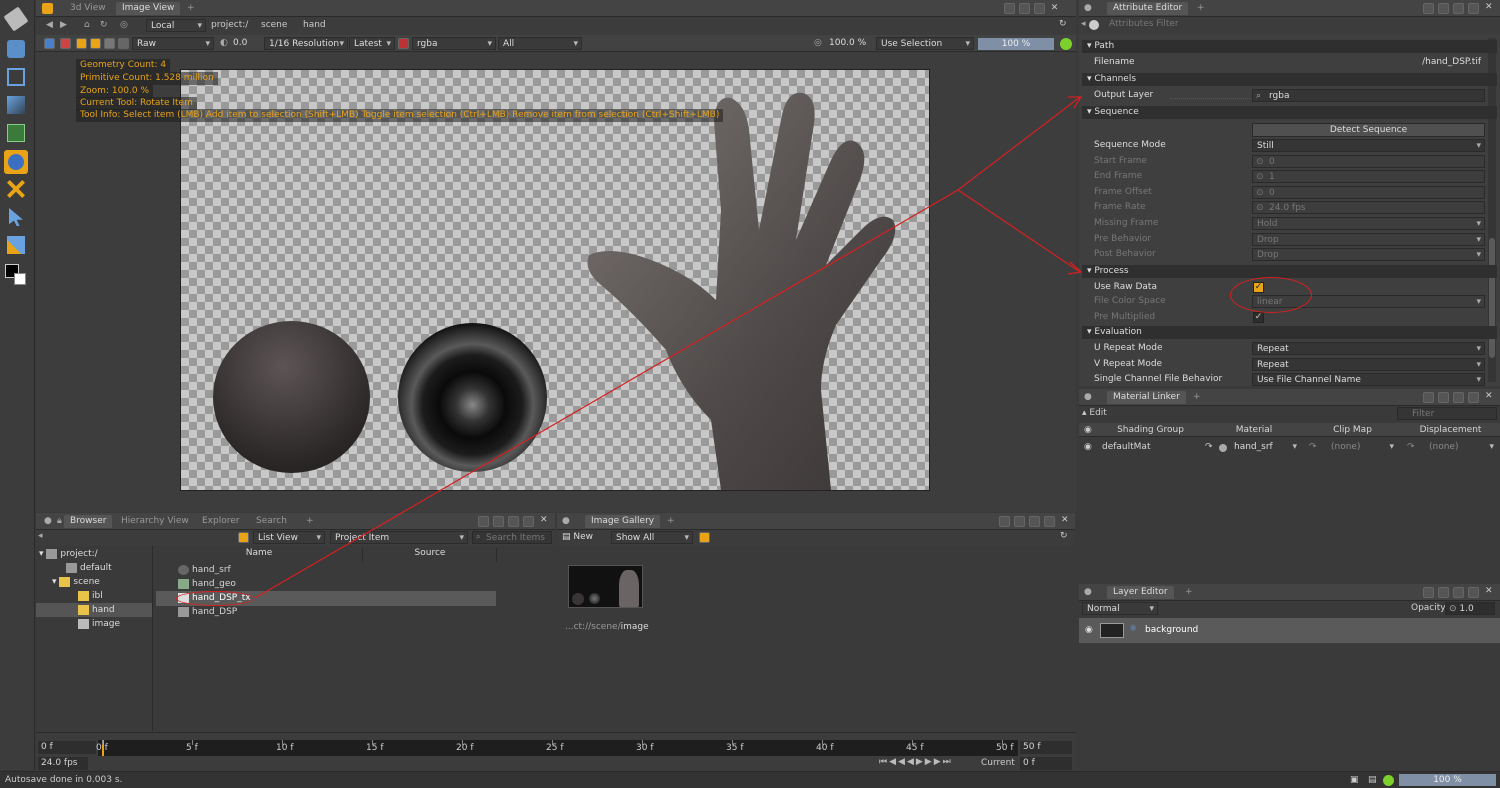 This screenshot has height=788, width=1500. I want to click on list-item: hand_srf, so click(204, 570).